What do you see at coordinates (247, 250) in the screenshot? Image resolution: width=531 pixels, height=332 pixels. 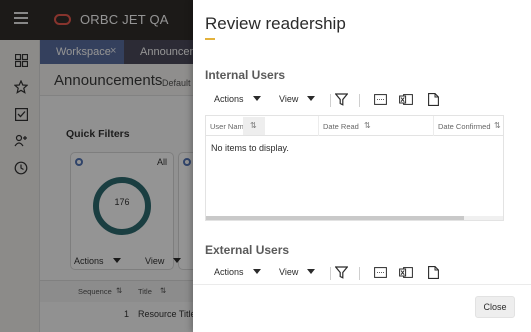 I see `external-users-heading: External Users` at bounding box center [247, 250].